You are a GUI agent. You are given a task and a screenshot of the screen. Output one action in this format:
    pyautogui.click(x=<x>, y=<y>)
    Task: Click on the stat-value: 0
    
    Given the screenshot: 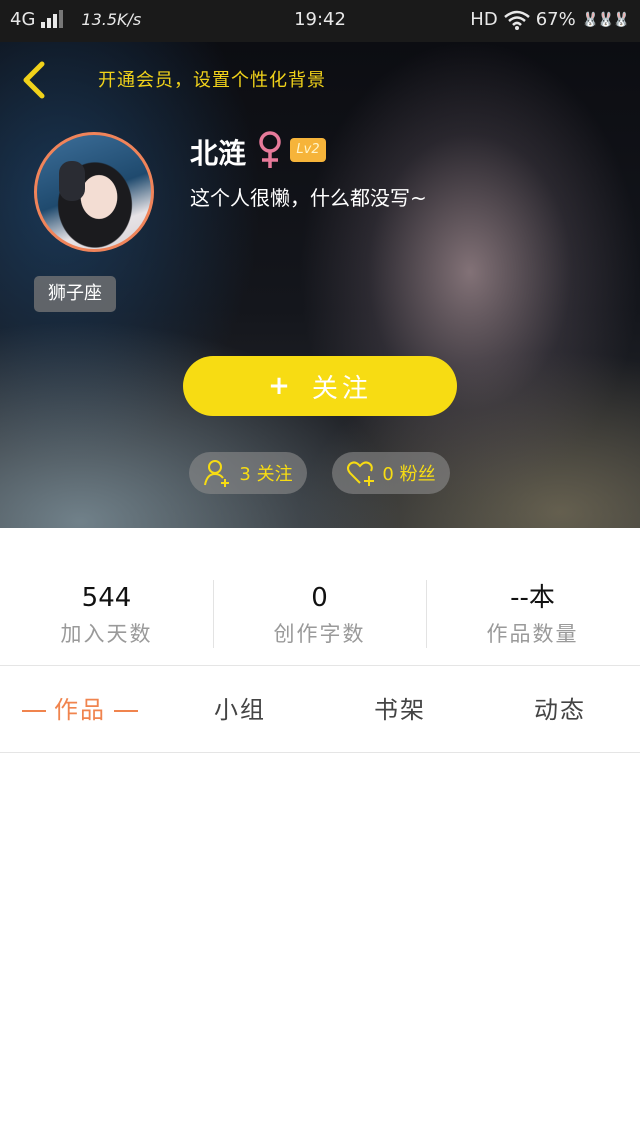 What is the action you would take?
    pyautogui.click(x=319, y=598)
    